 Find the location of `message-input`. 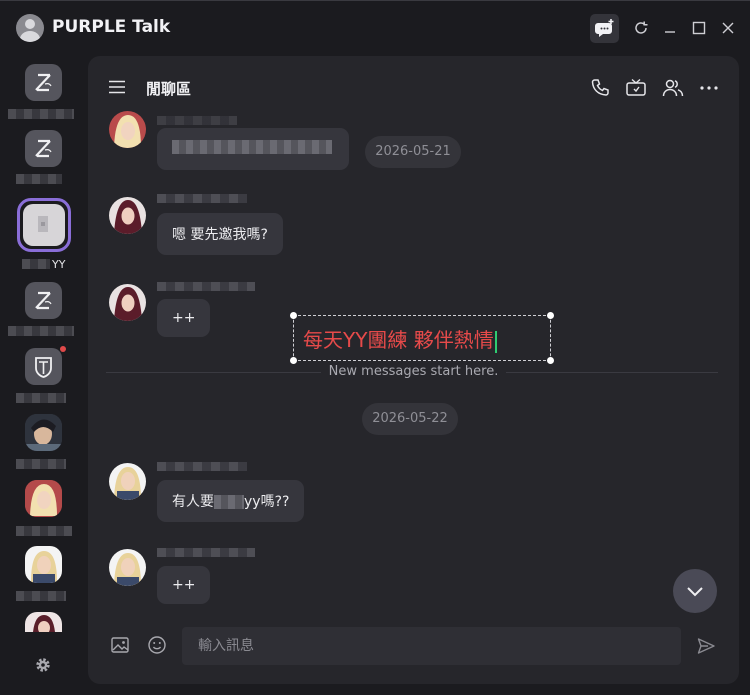

message-input is located at coordinates (431, 646).